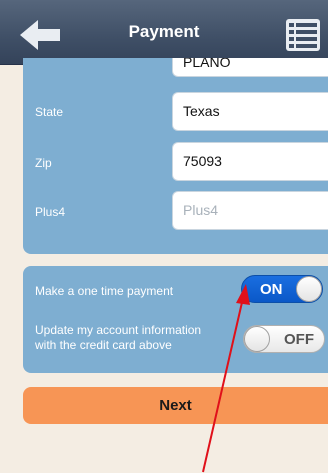 This screenshot has width=328, height=473. I want to click on zip-label: Zip, so click(43, 163).